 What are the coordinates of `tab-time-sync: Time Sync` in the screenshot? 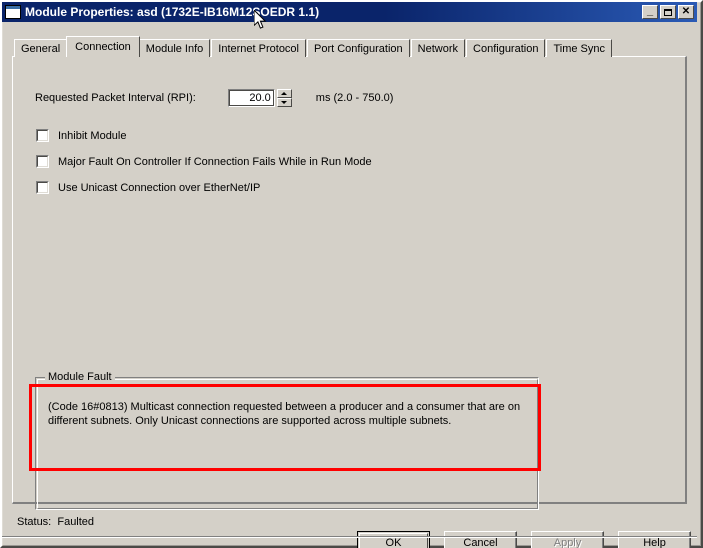 It's located at (579, 48).